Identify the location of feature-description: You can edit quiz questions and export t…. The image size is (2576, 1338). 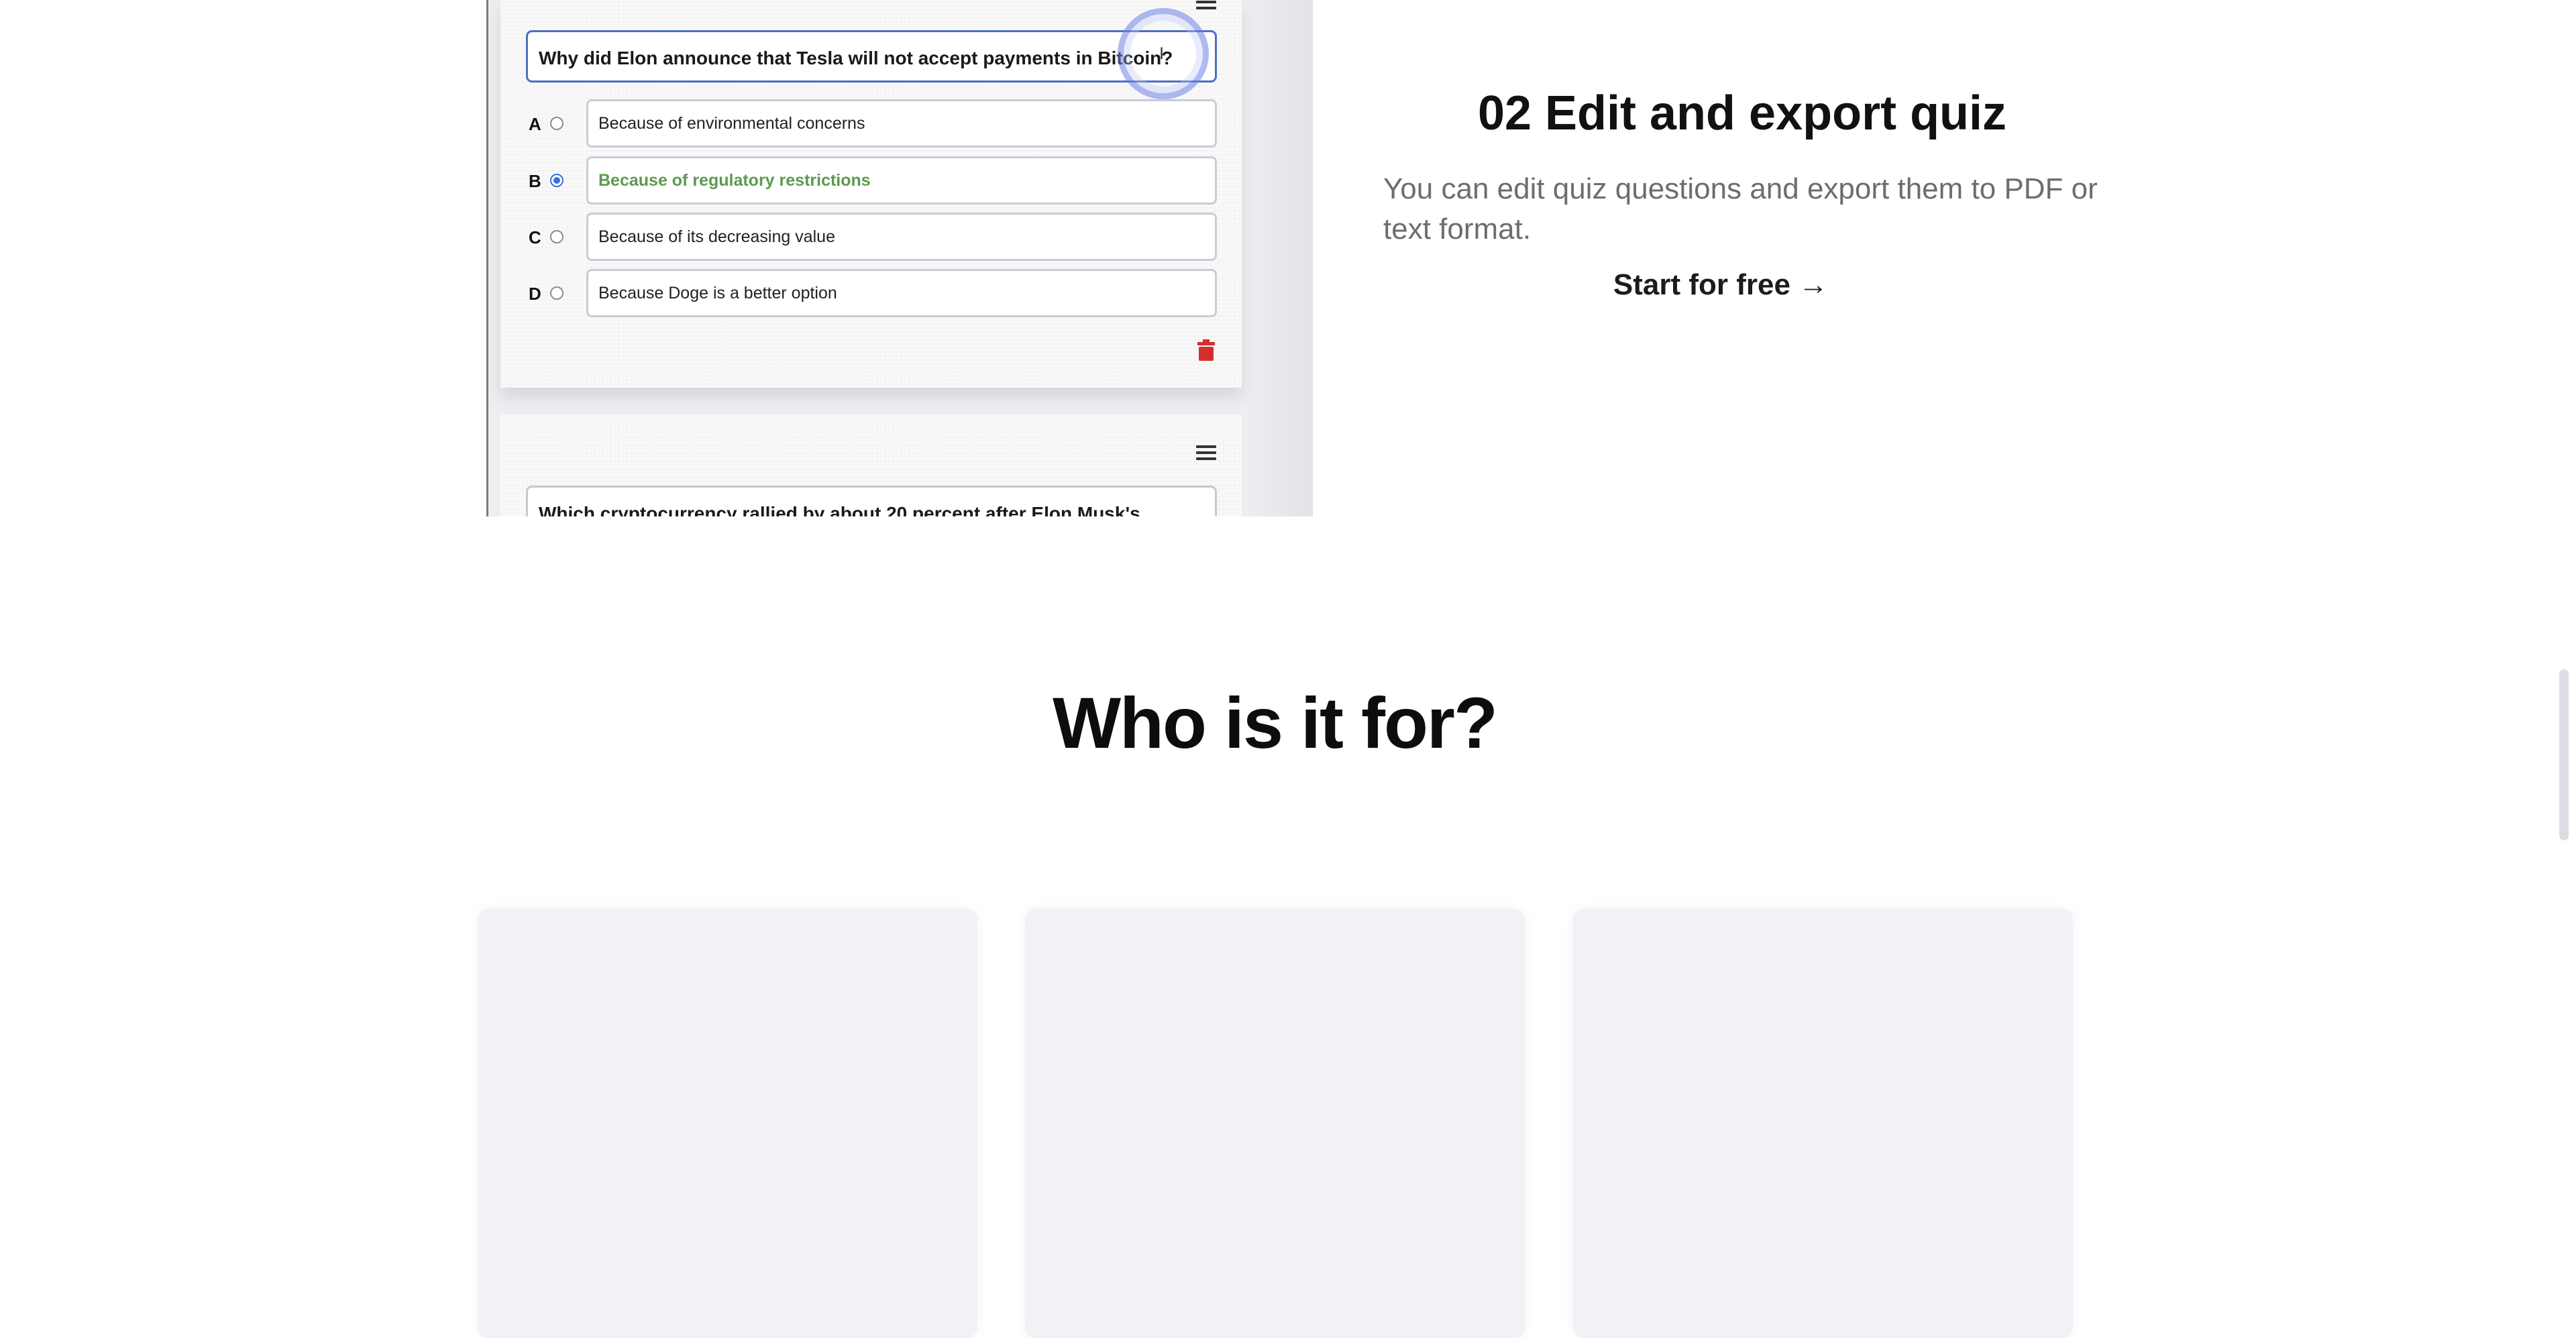
(1740, 209).